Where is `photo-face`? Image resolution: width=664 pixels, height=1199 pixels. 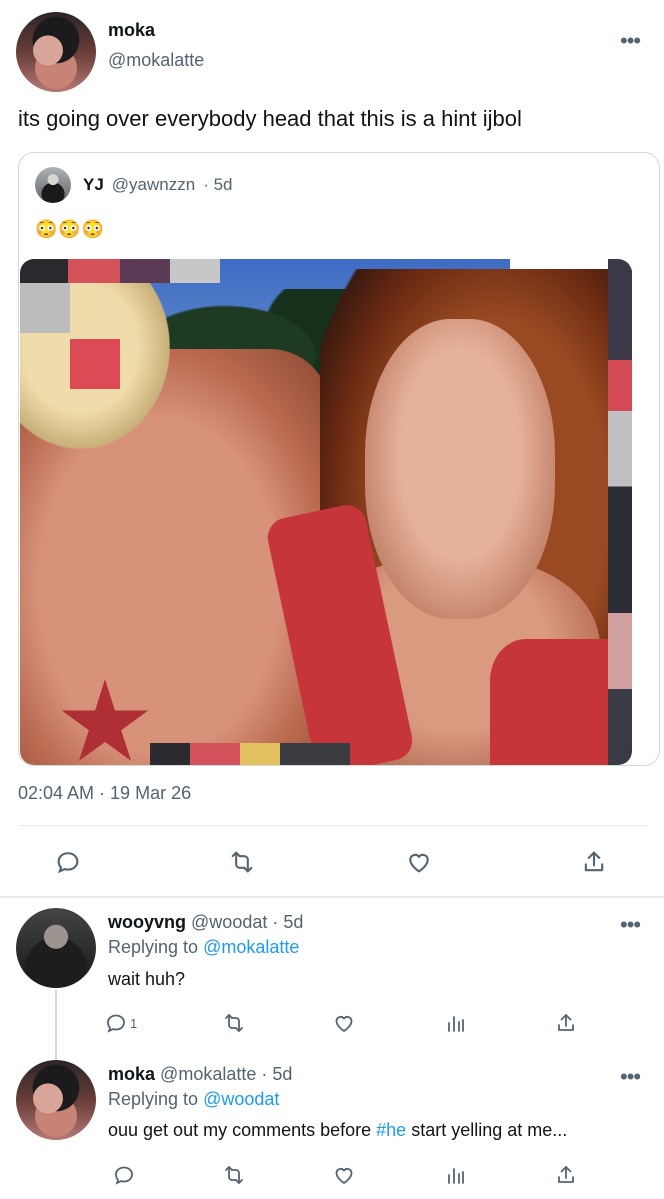 photo-face is located at coordinates (460, 469).